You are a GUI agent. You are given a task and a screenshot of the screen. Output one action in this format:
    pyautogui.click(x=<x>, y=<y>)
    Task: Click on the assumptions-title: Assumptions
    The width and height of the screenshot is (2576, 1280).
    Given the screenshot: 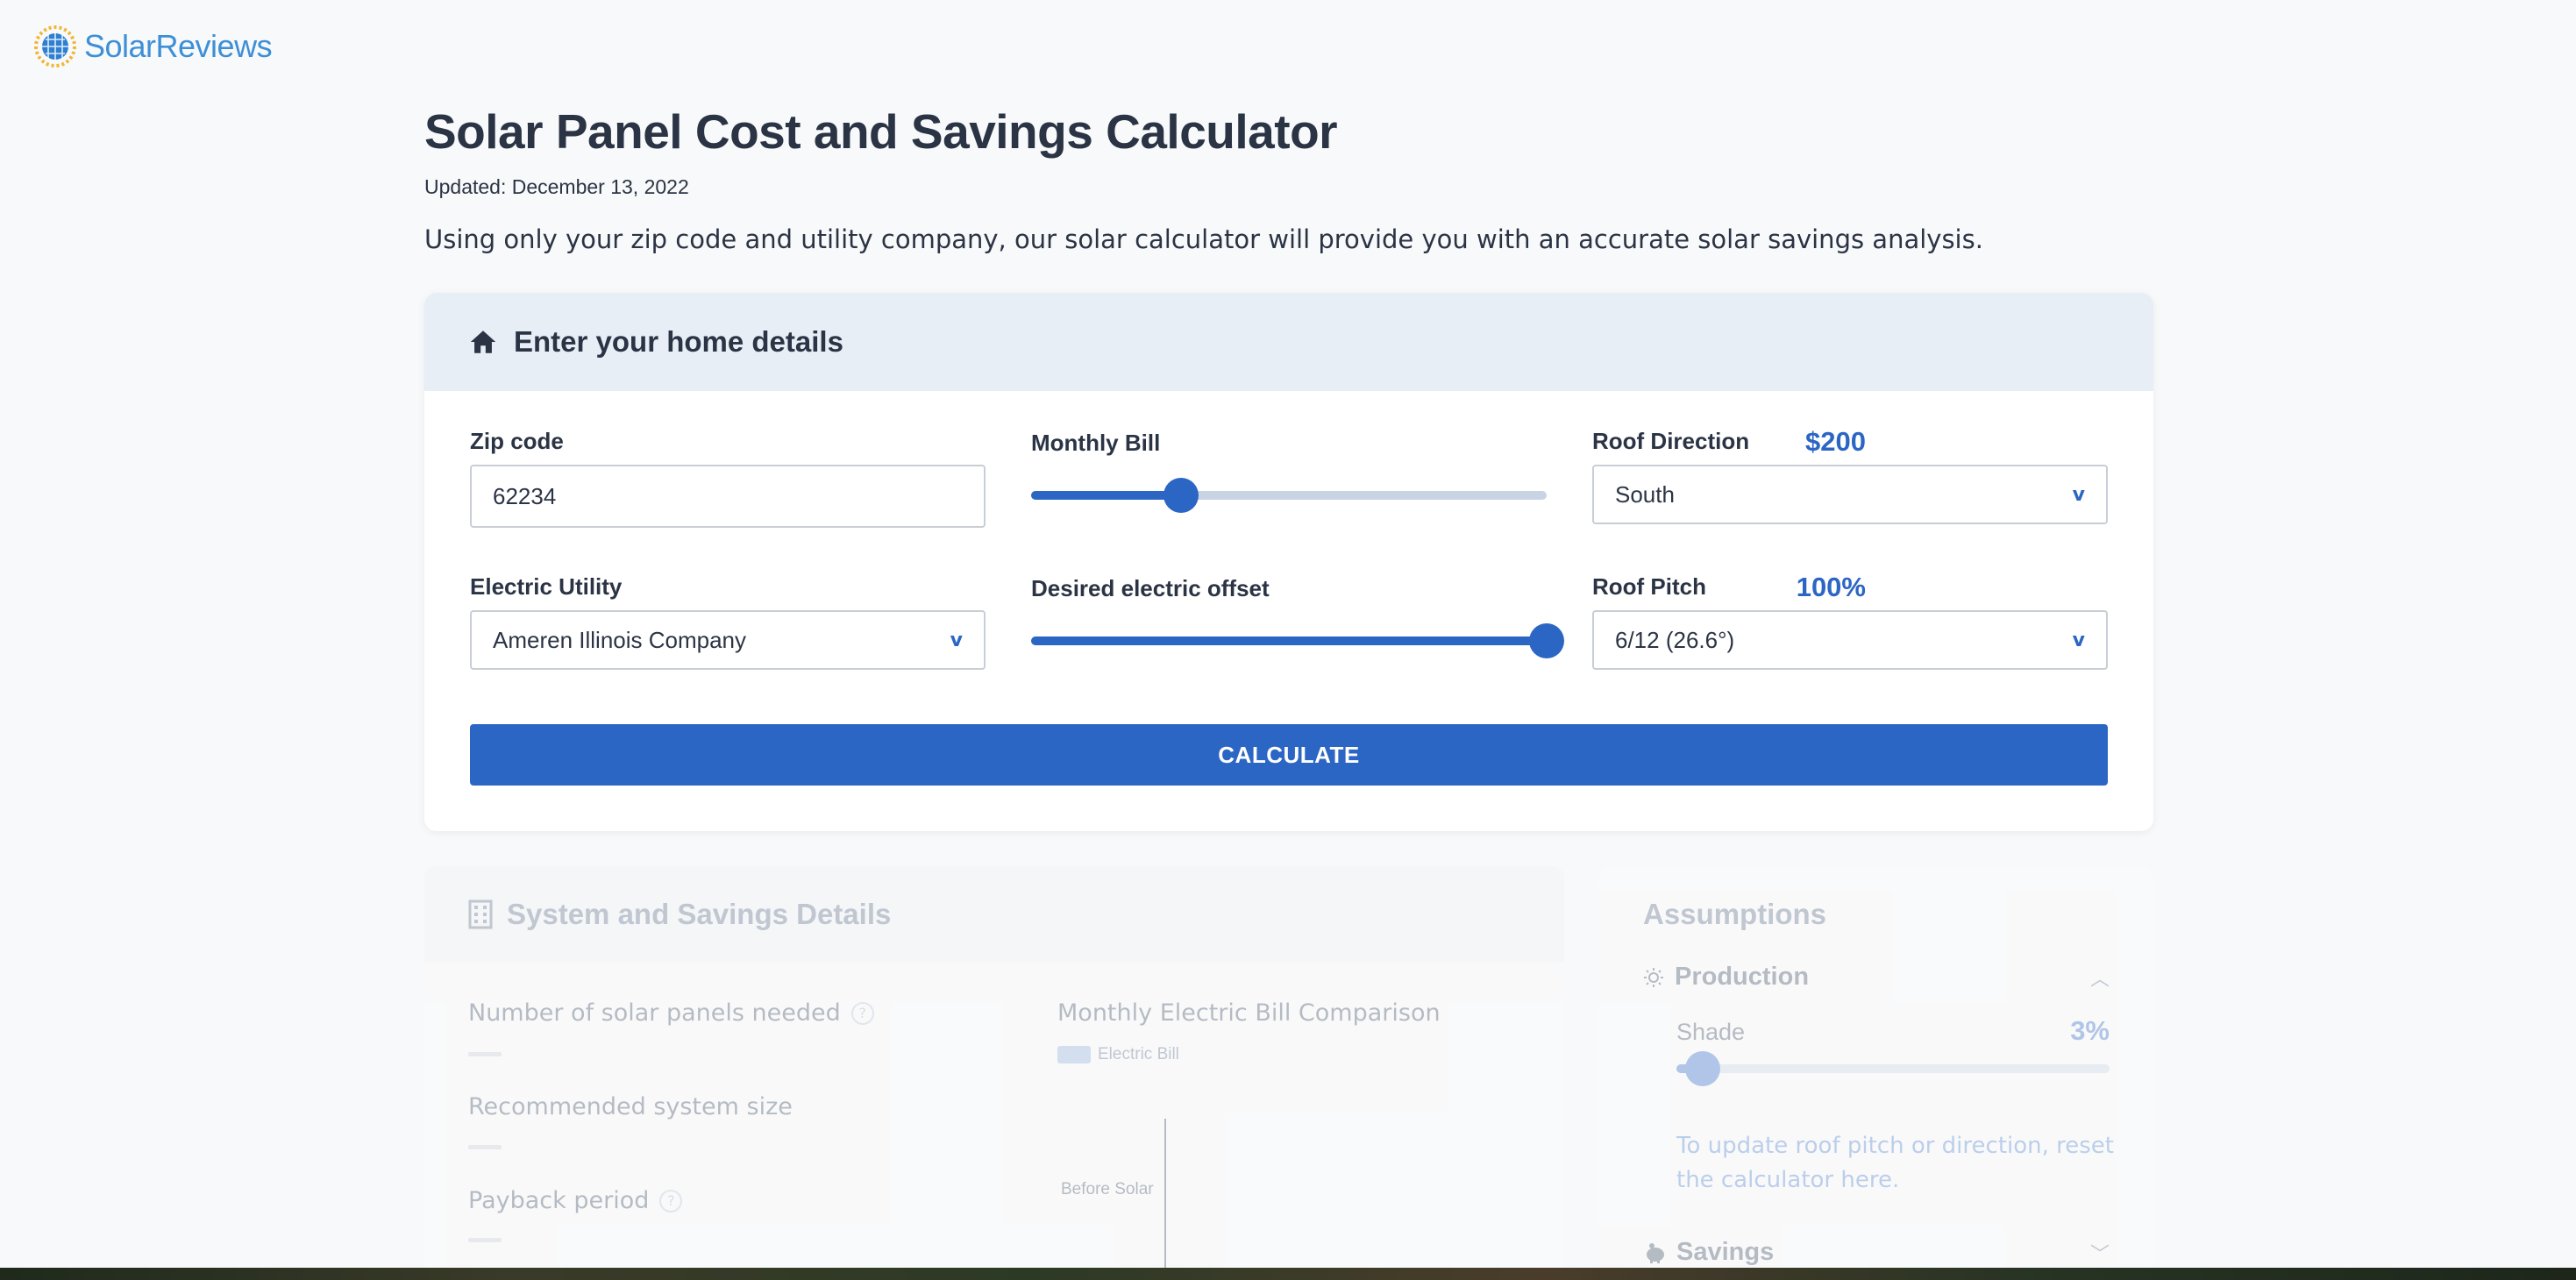 What is the action you would take?
    pyautogui.click(x=1735, y=914)
    